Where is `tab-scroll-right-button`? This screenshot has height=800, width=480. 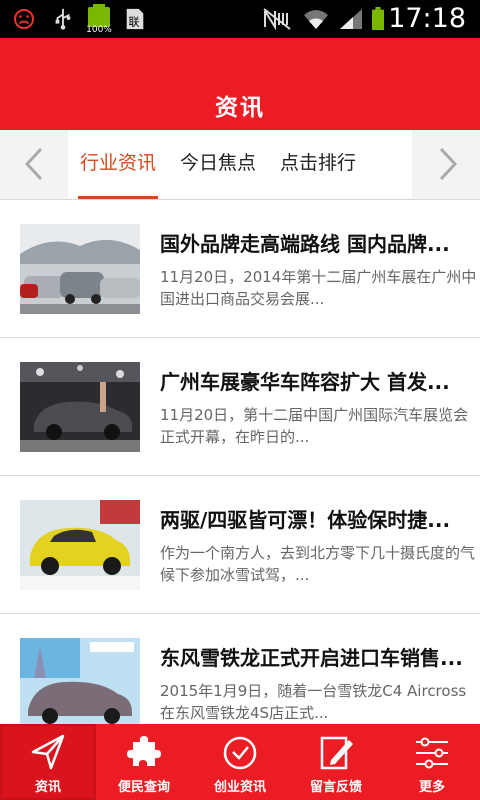 tab-scroll-right-button is located at coordinates (447, 164).